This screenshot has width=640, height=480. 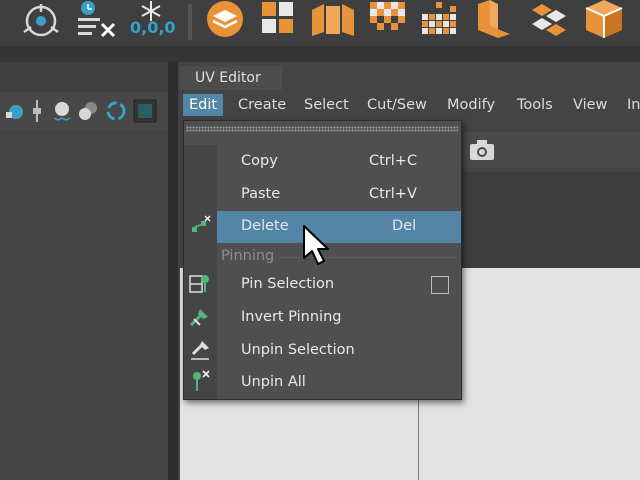 What do you see at coordinates (326, 105) in the screenshot?
I see `menu-select: Select` at bounding box center [326, 105].